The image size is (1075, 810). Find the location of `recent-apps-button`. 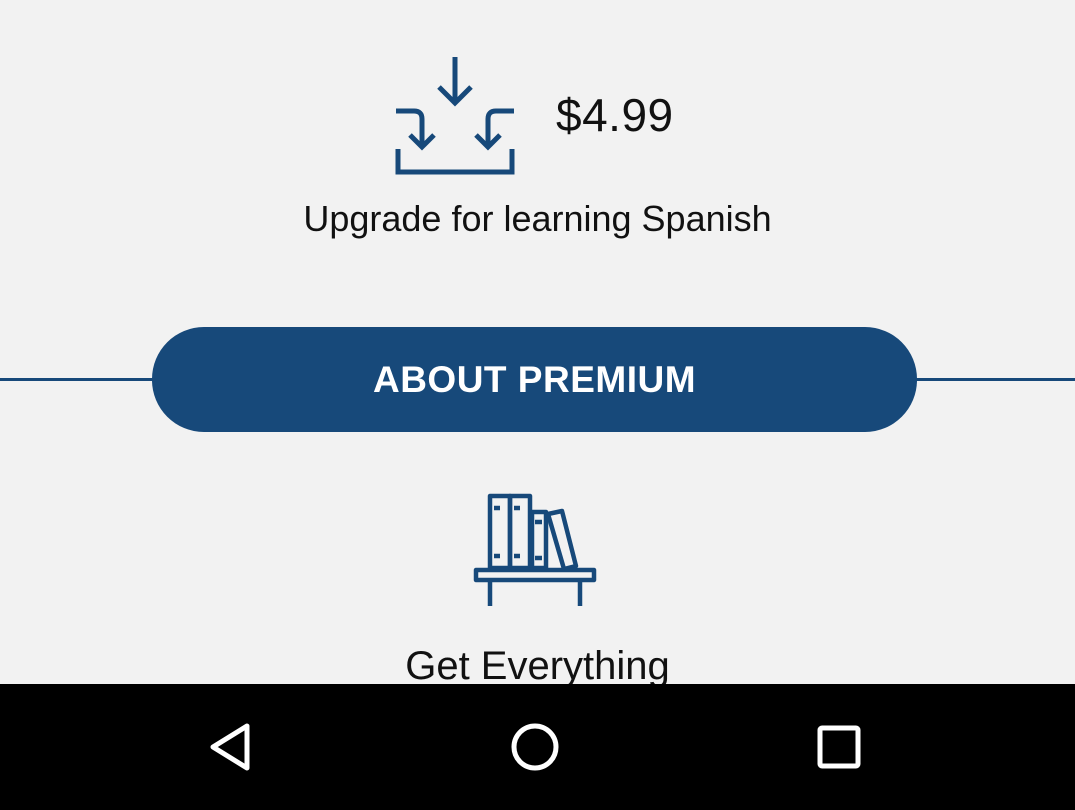

recent-apps-button is located at coordinates (839, 747).